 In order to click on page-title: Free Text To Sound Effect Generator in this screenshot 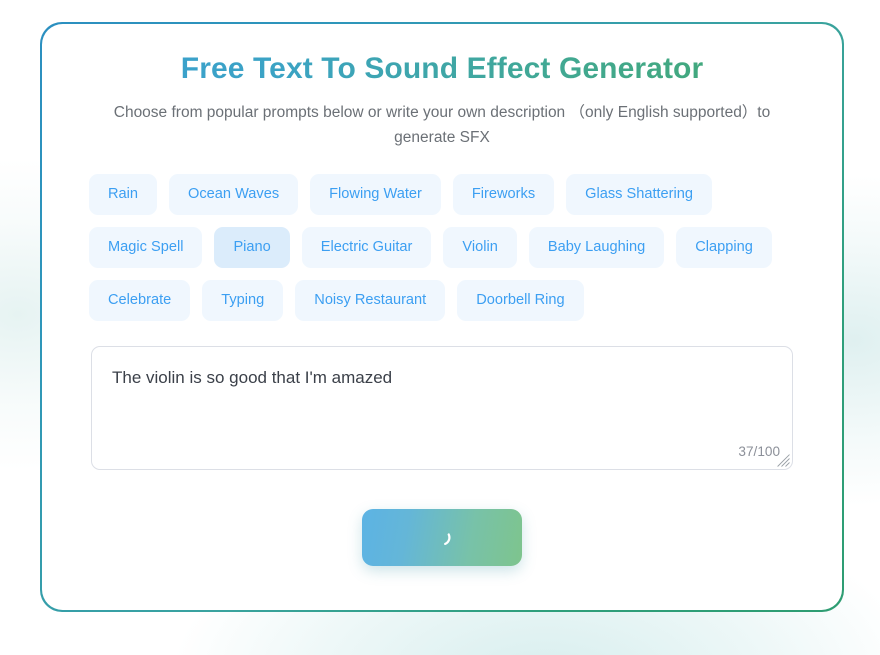, I will do `click(442, 55)`.